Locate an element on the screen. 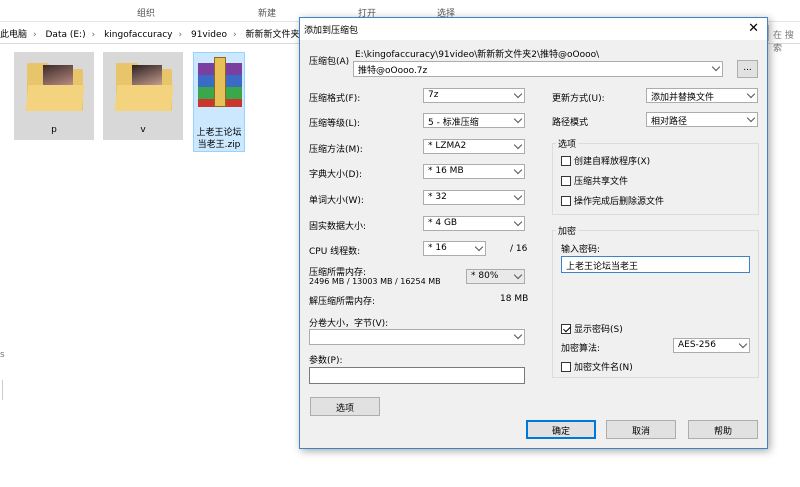 The width and height of the screenshot is (800, 487). encryption-method-label: 加密算法: is located at coordinates (581, 349).